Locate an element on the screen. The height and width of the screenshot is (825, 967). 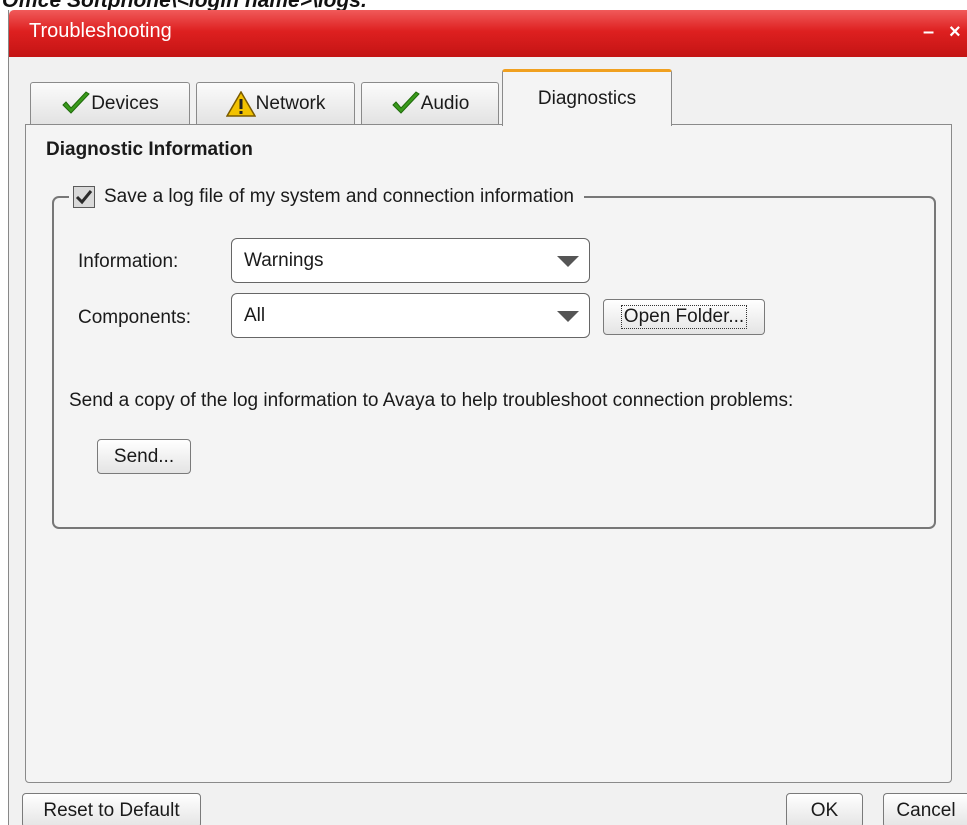
tab-diagnostics: Diagnostics is located at coordinates (587, 97).